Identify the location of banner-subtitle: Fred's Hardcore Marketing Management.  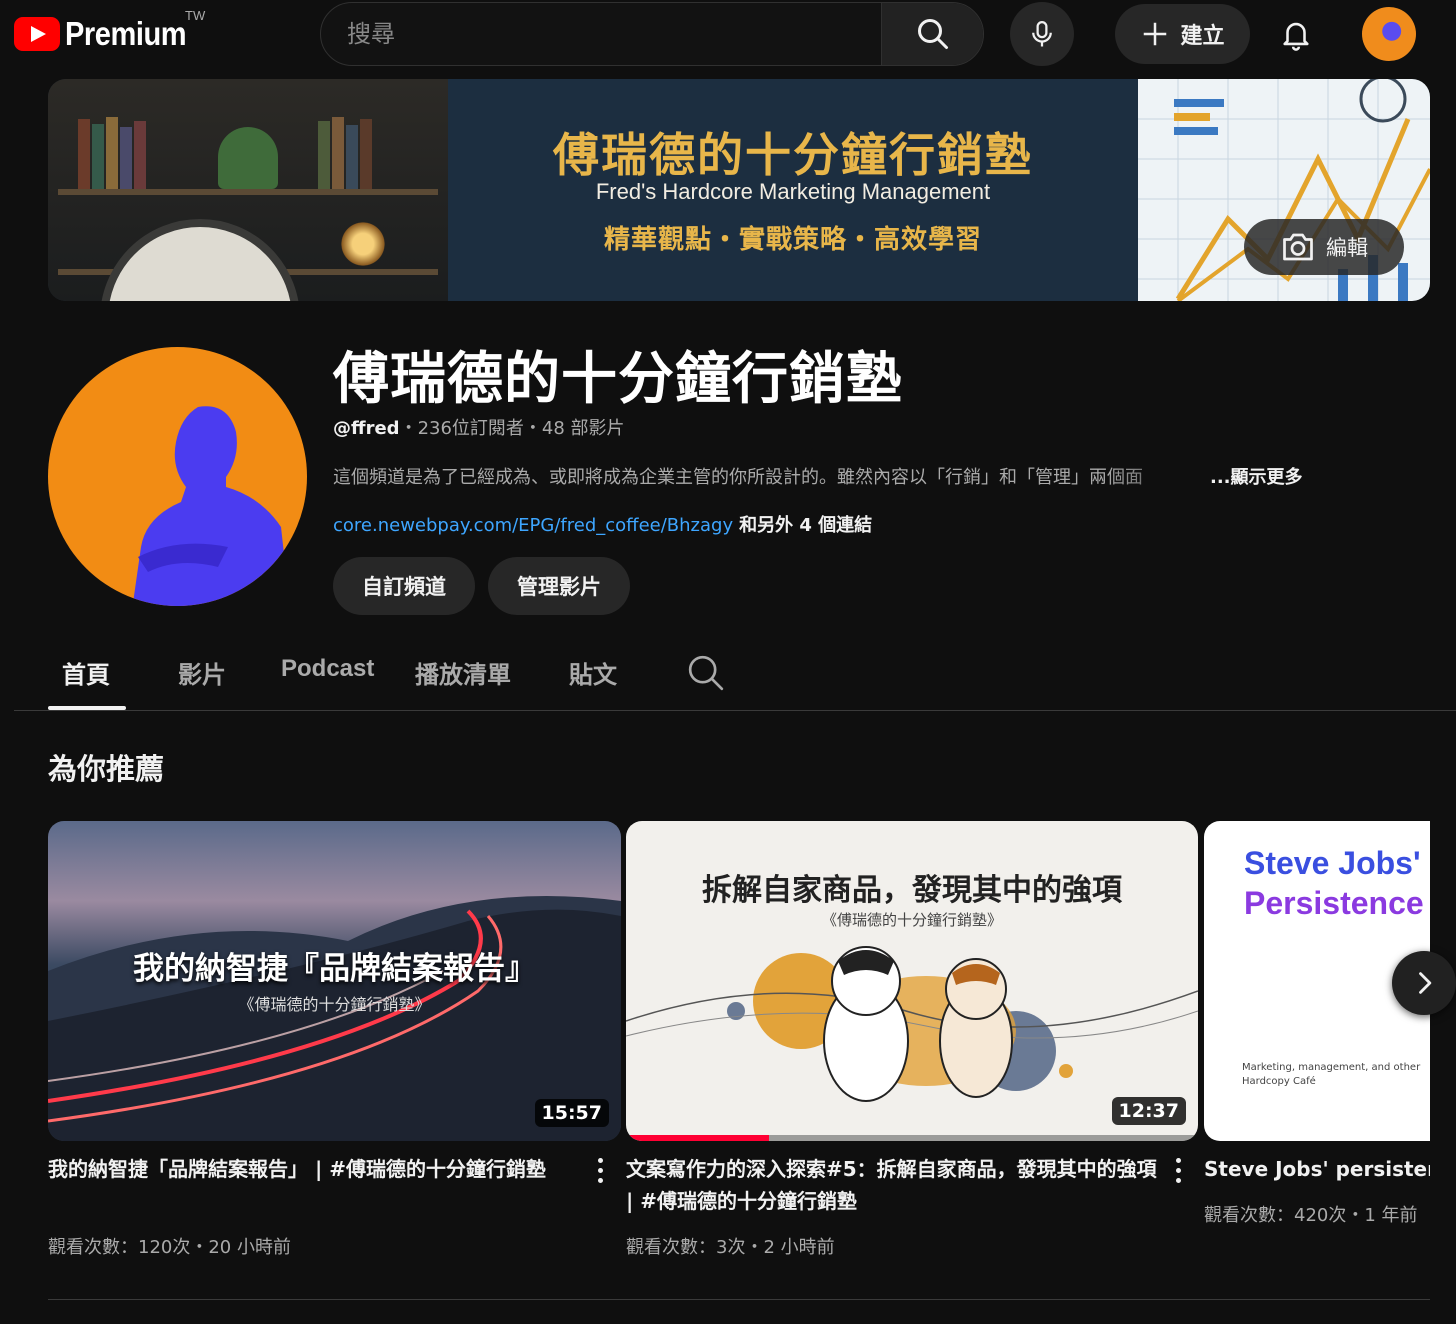
(793, 191).